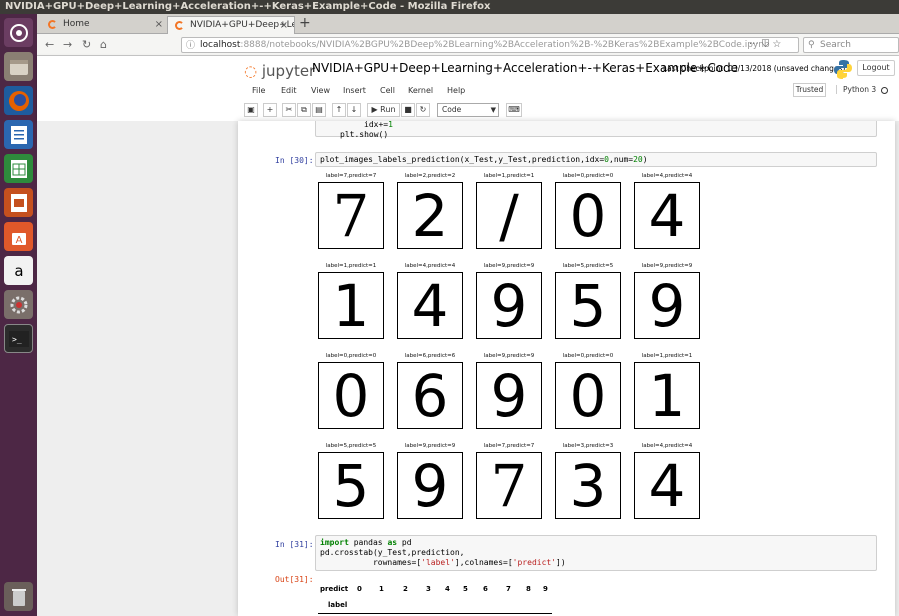  What do you see at coordinates (103, 45) in the screenshot?
I see `home-button: ⌂` at bounding box center [103, 45].